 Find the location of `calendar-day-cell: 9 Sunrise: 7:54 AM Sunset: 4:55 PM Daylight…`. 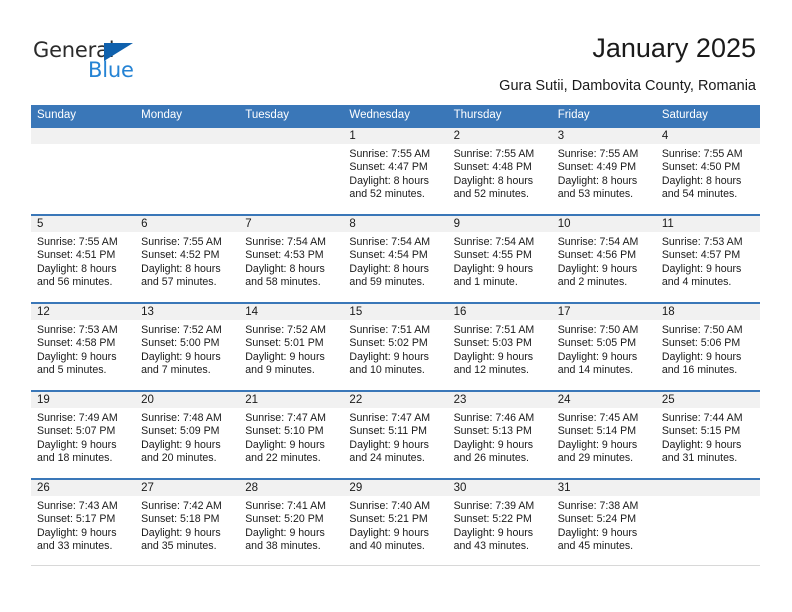

calendar-day-cell: 9 Sunrise: 7:54 AM Sunset: 4:55 PM Daylight… is located at coordinates (499, 259).